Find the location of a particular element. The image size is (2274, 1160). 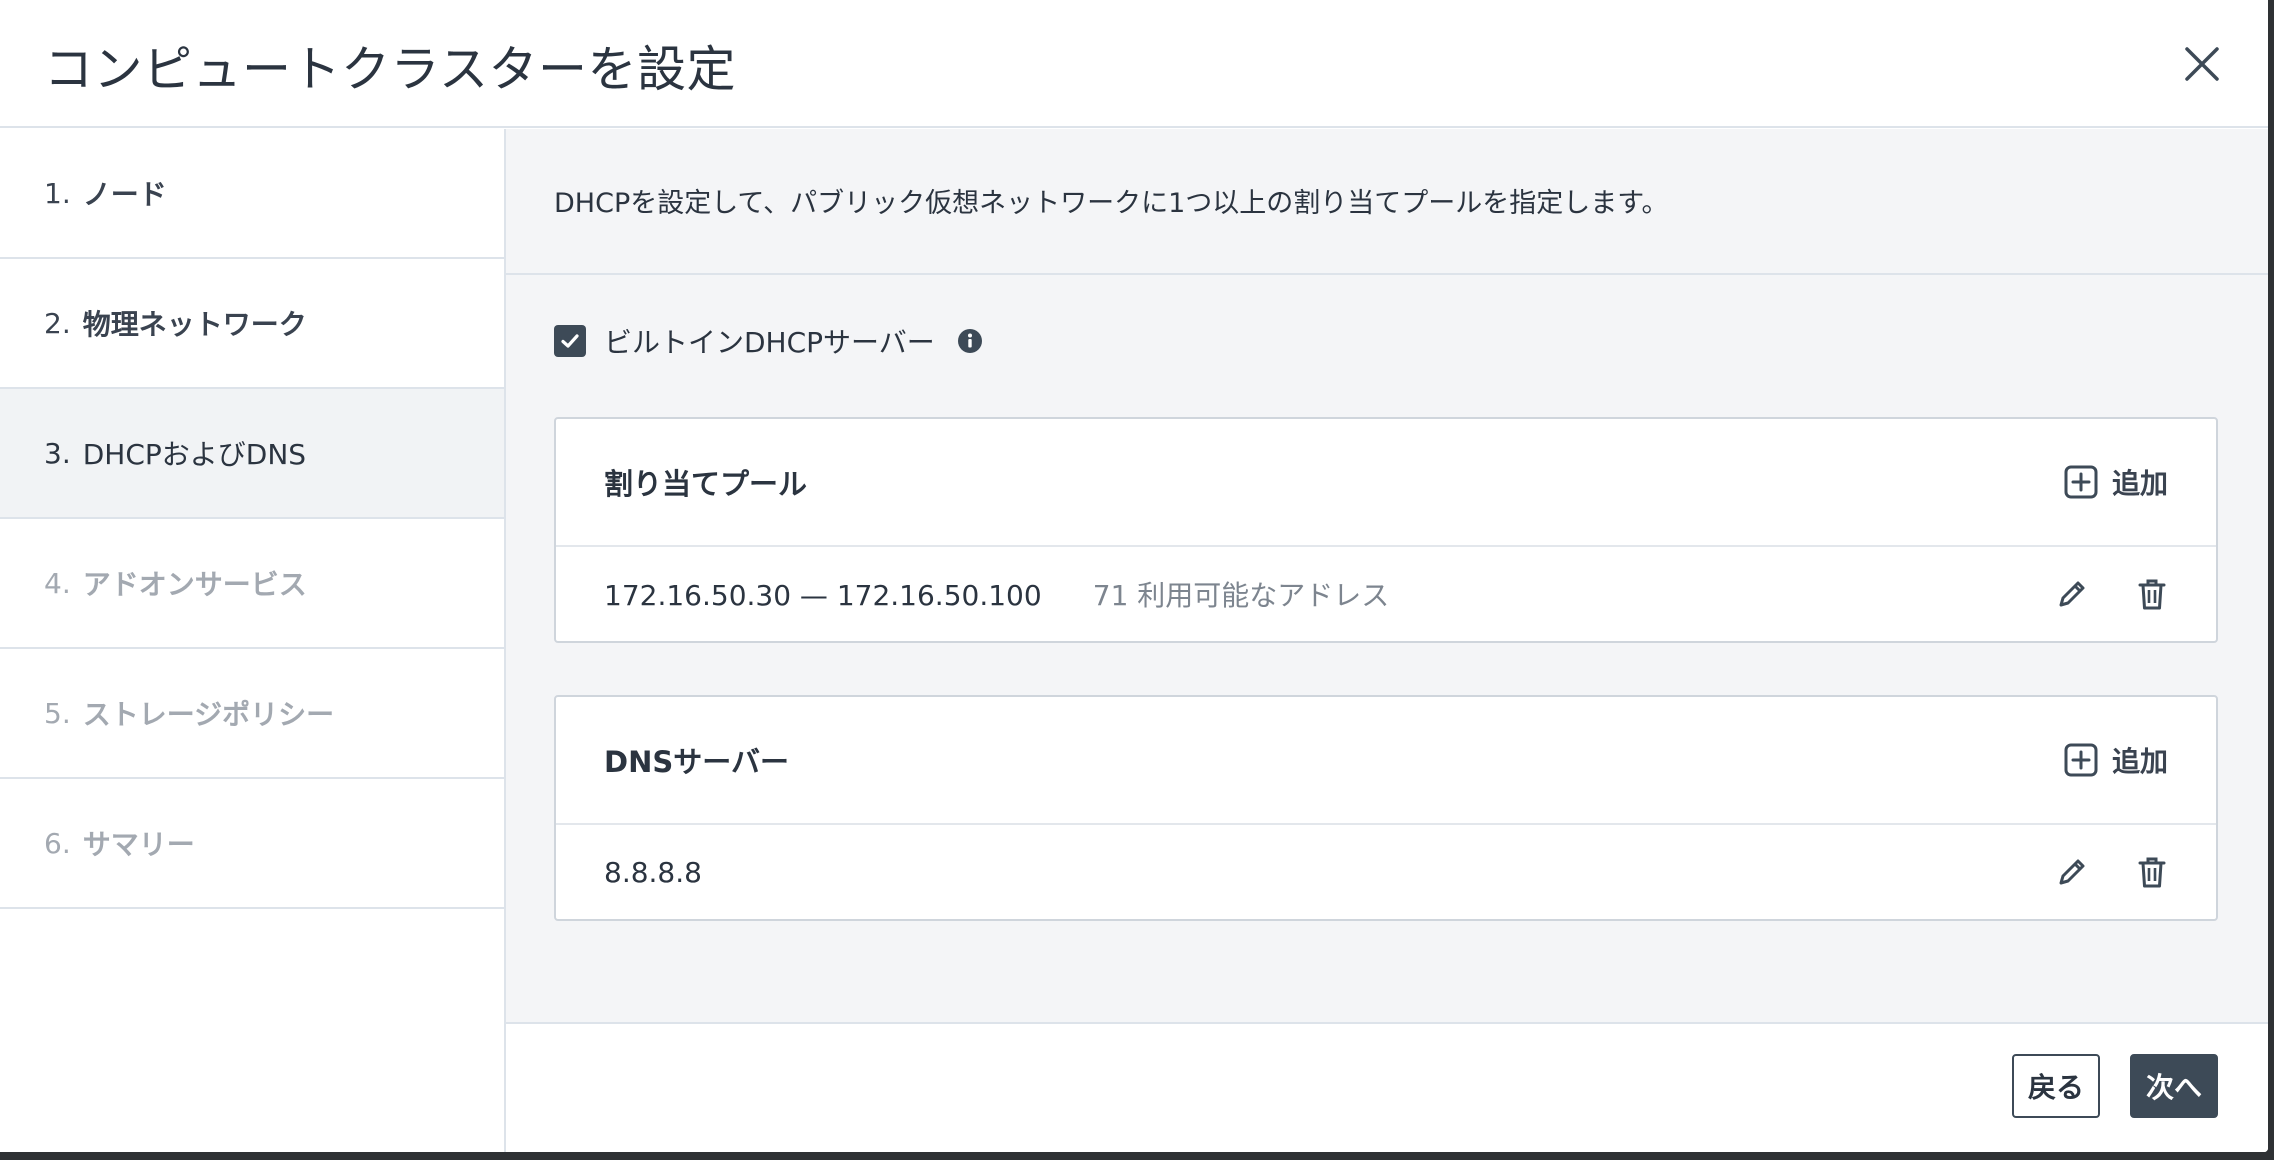

step-number: 1. is located at coordinates (57, 193).